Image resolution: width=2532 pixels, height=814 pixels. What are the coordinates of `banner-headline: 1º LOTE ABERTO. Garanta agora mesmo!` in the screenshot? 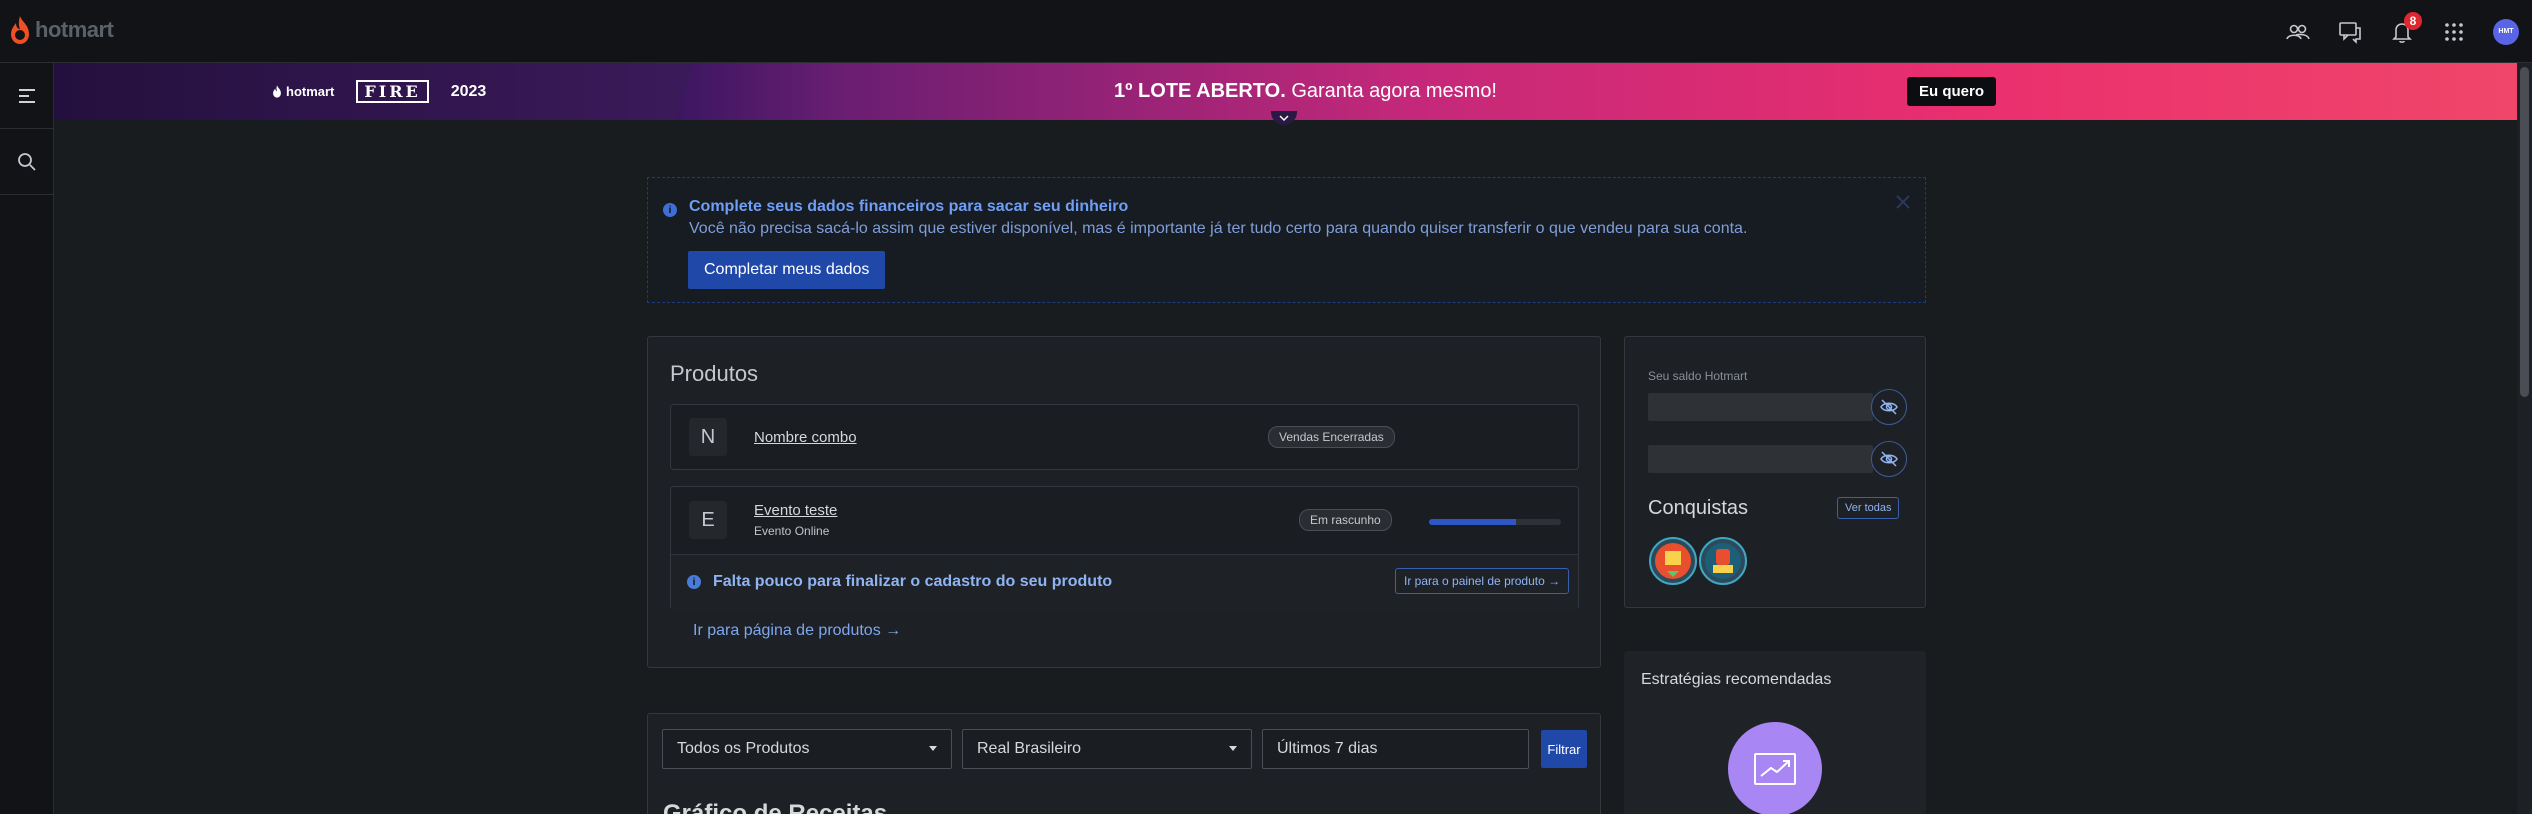 It's located at (1305, 91).